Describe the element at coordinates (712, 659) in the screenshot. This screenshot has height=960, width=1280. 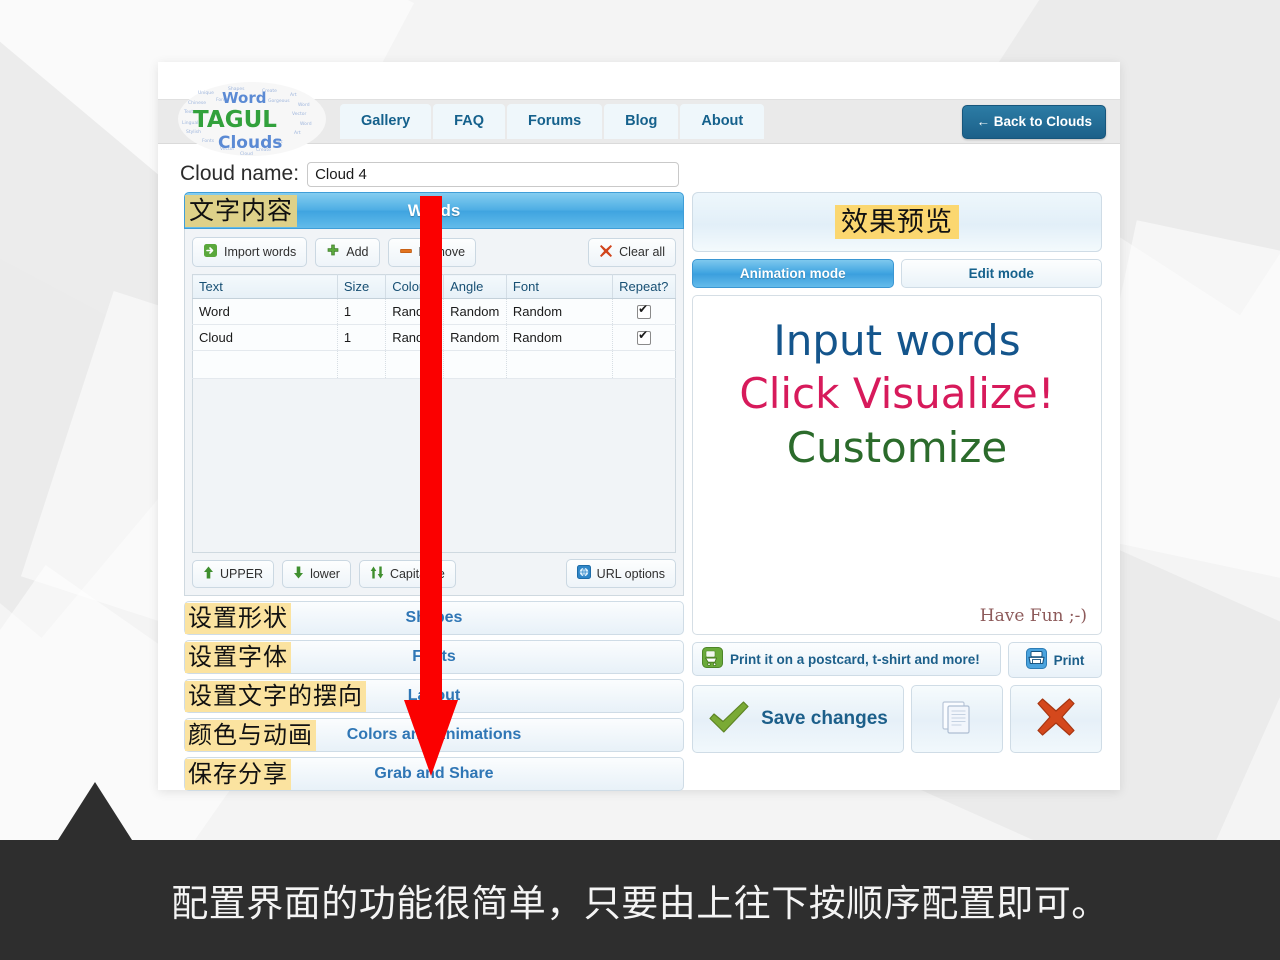
I see `shopping-cart-icon` at that location.